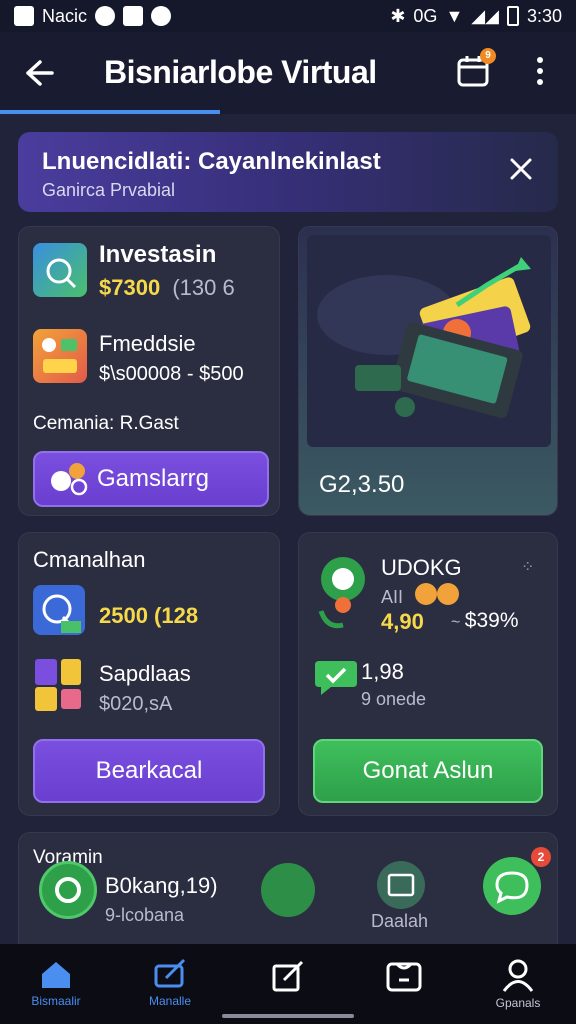 This screenshot has width=576, height=1024. Describe the element at coordinates (401, 885) in the screenshot. I see `board-icon` at that location.